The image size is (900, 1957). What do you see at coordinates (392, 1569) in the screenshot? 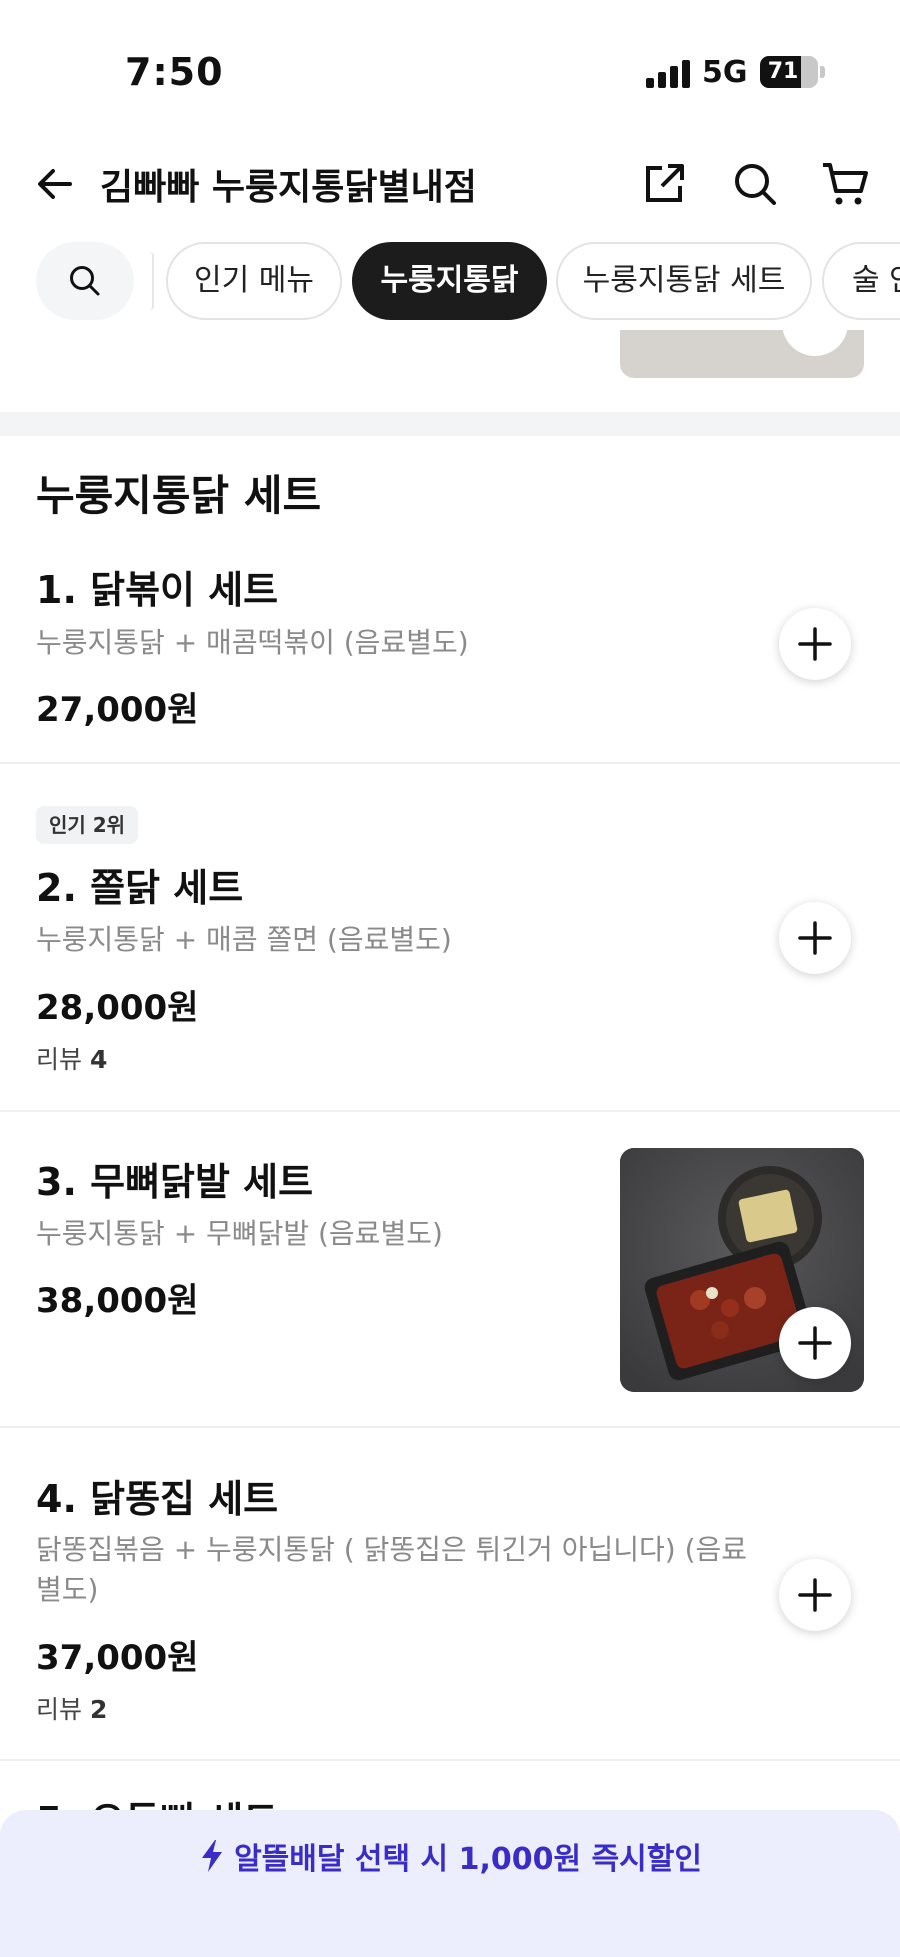
I see `item-description: 닭똥집볶음 + 누룽지통닭 ( 닭똥집은 튀긴거 아닙니다) (음료별도)` at bounding box center [392, 1569].